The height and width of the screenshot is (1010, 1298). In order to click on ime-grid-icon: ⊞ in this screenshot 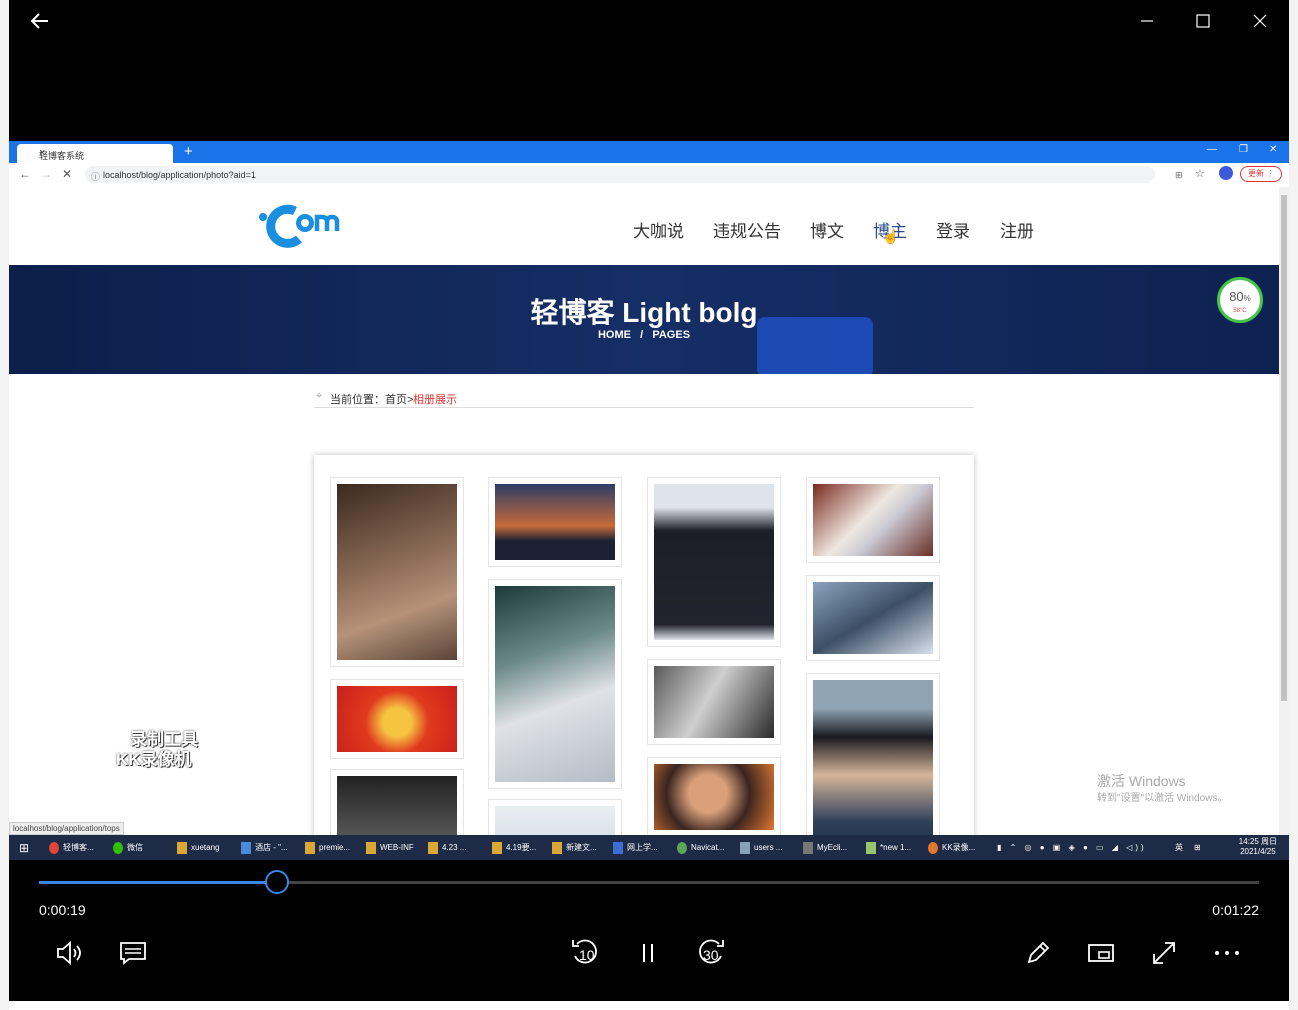, I will do `click(1197, 847)`.